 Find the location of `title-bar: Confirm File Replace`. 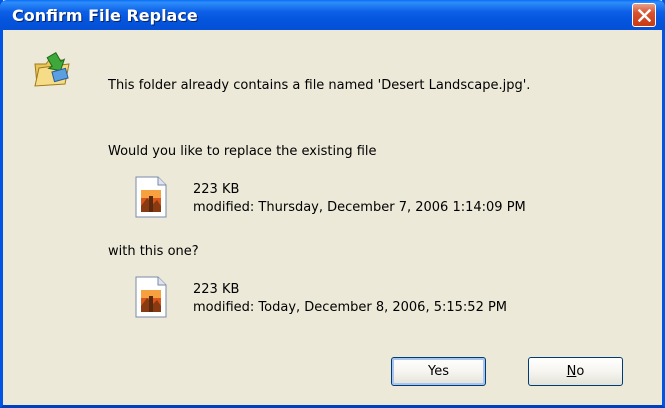

title-bar: Confirm File Replace is located at coordinates (332, 15).